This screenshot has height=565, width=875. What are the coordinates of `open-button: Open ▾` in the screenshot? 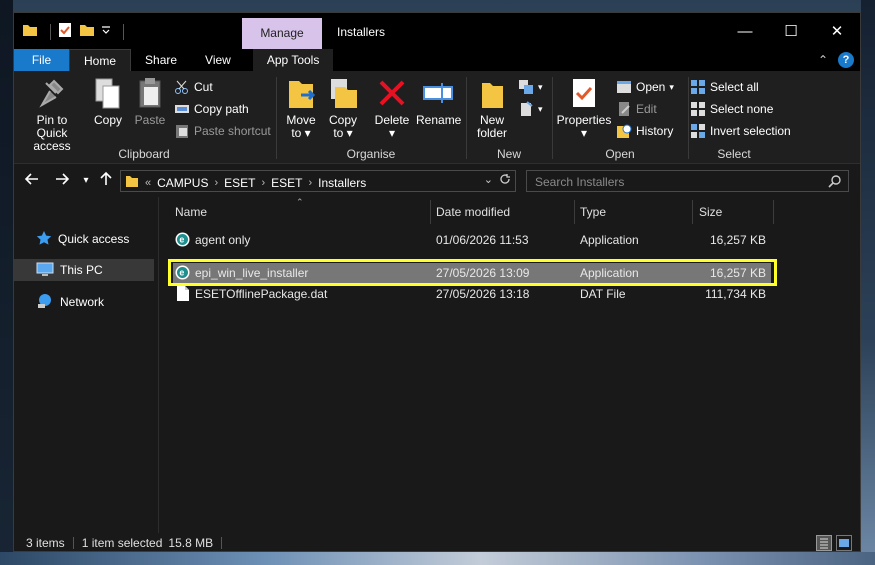 It's located at (645, 87).